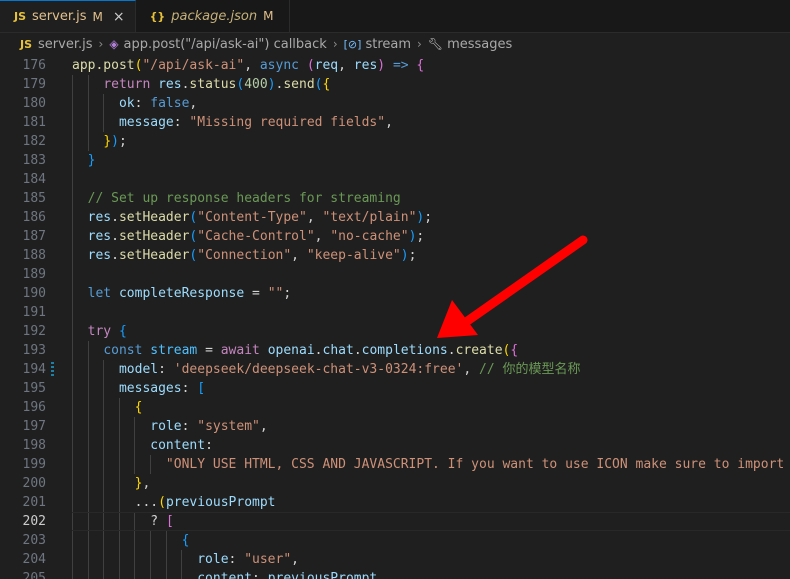 The image size is (790, 579). Describe the element at coordinates (56, 44) in the screenshot. I see `breadcrumb-item-file: JS server.js` at that location.